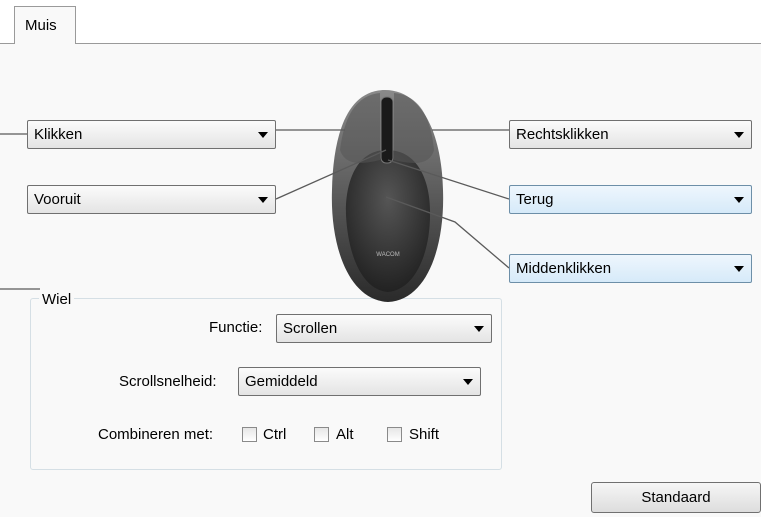  I want to click on wheel-group-title: Wiel, so click(57, 299).